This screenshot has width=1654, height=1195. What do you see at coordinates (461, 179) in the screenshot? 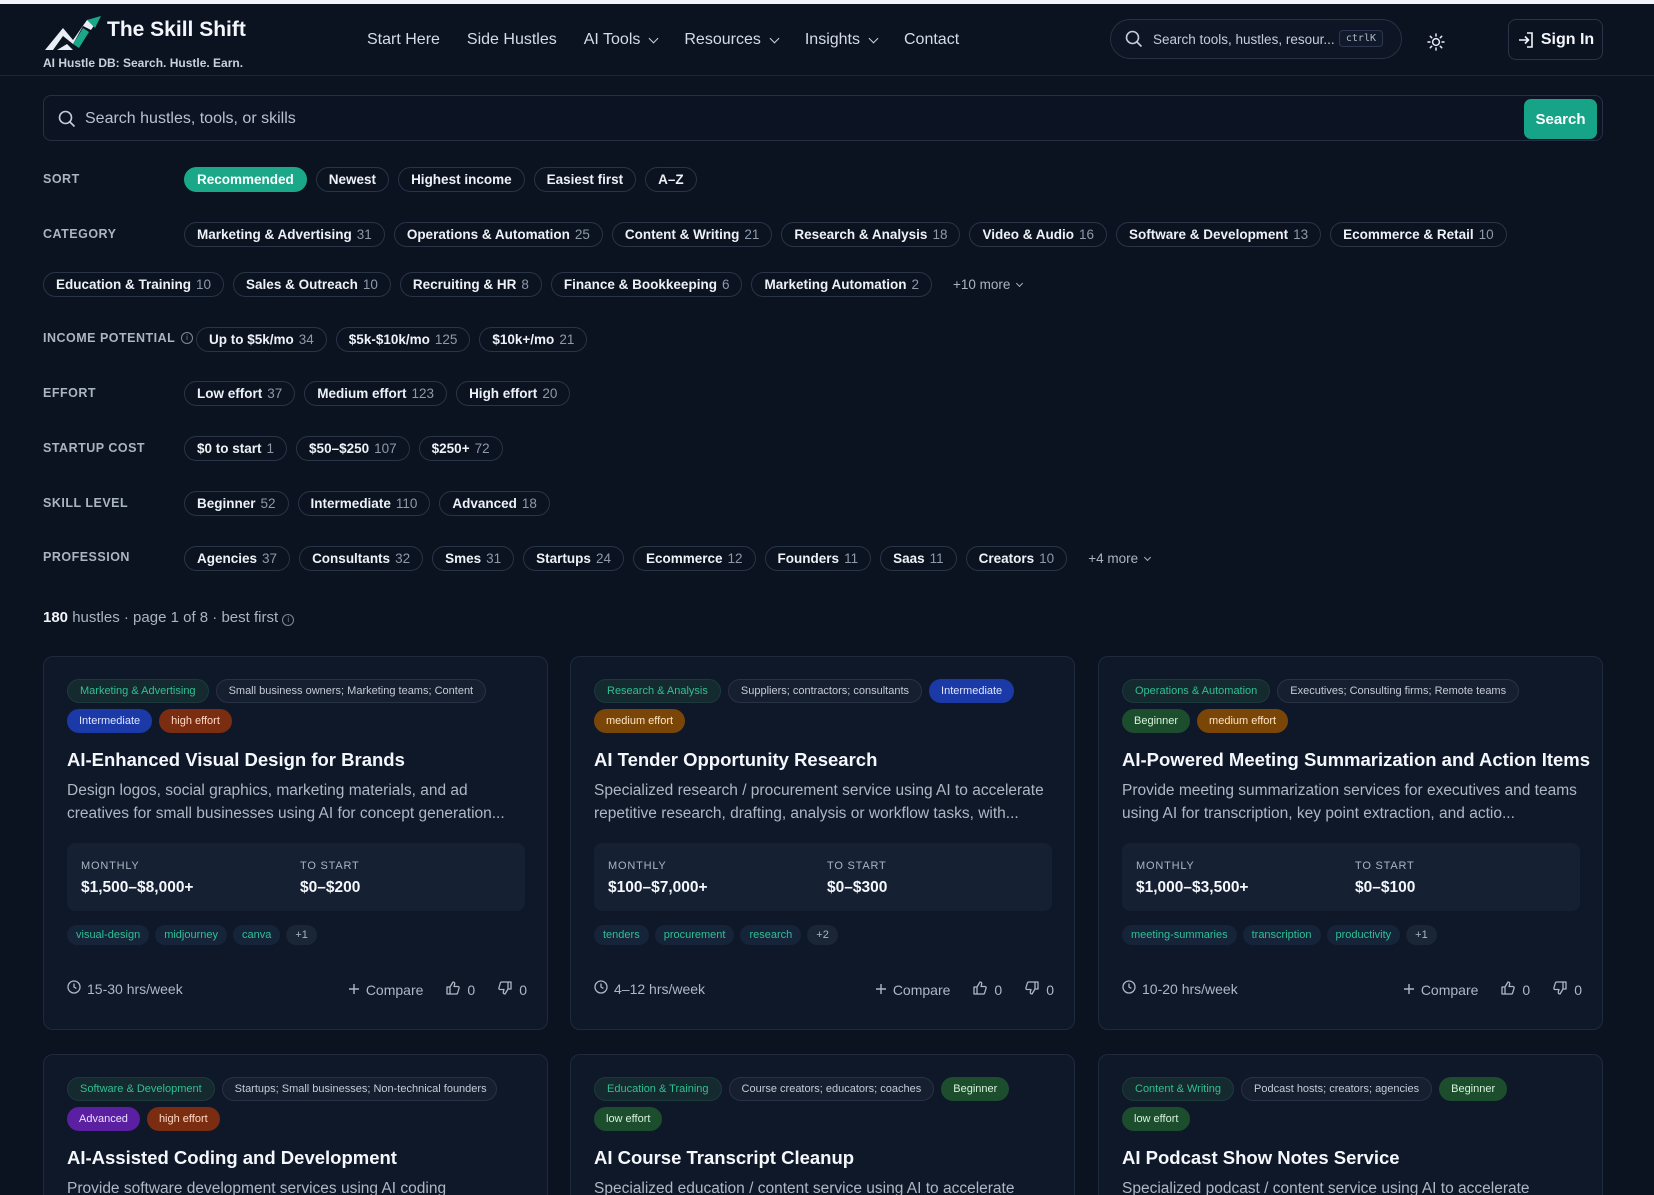
I see `sort-chip-highest-income: Highest income` at bounding box center [461, 179].